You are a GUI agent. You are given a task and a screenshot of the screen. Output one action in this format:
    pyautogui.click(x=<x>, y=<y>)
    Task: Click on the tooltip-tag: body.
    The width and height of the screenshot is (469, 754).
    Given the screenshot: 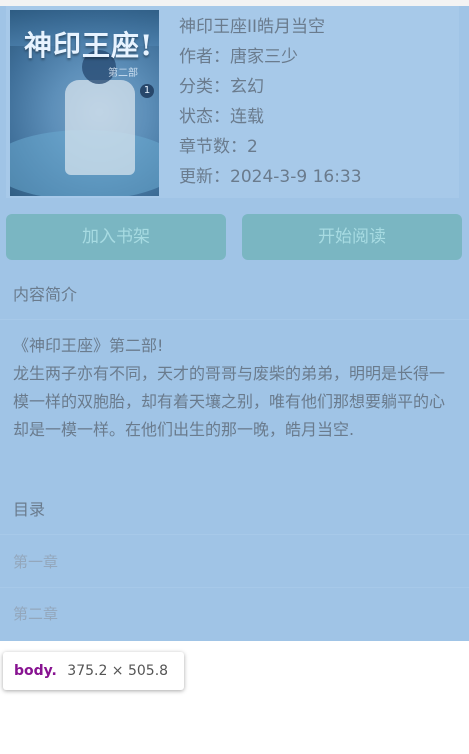 What is the action you would take?
    pyautogui.click(x=35, y=671)
    